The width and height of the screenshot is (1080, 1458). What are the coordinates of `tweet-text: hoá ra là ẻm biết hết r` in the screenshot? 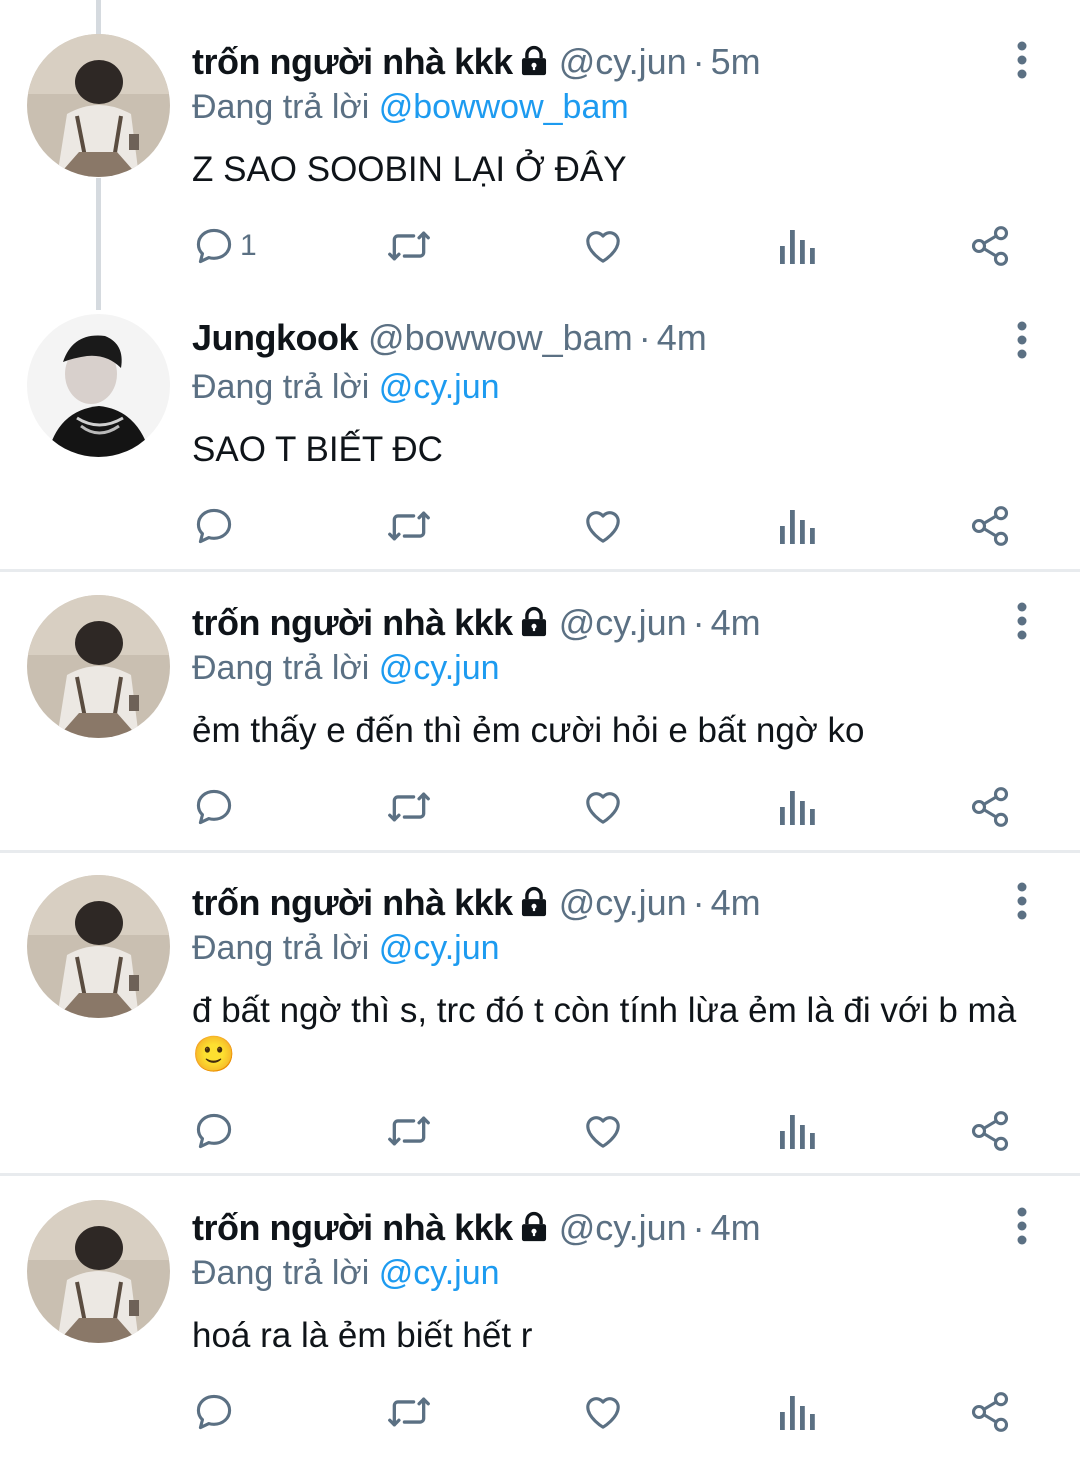 It's located at (362, 1335).